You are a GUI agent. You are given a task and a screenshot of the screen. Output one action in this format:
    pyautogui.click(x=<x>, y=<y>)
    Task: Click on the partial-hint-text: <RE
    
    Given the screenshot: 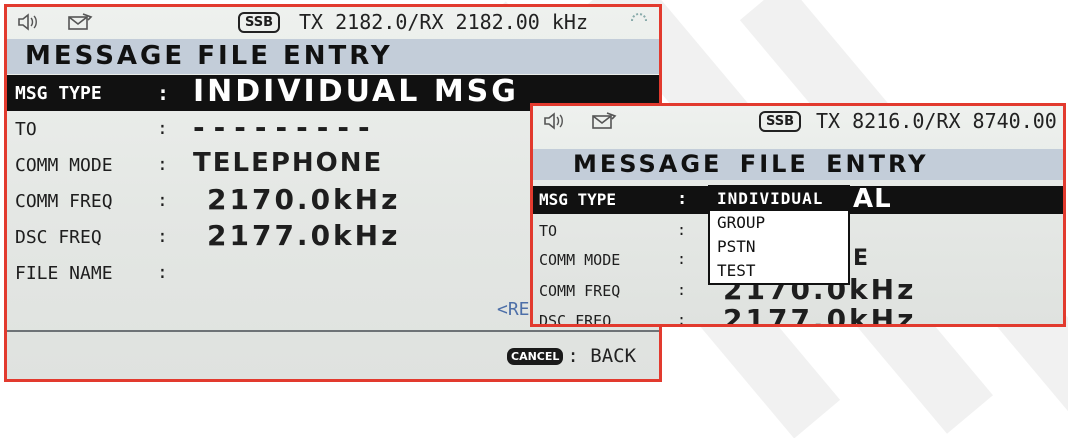 What is the action you would take?
    pyautogui.click(x=513, y=309)
    